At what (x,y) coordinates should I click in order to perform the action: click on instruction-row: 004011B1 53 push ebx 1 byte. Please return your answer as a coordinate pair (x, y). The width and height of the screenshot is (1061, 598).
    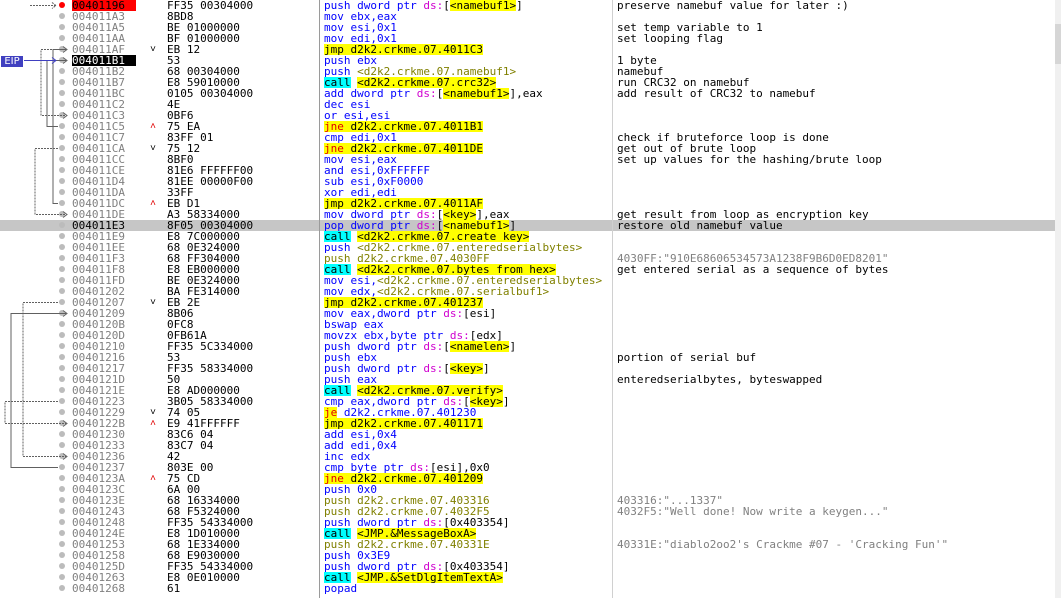
    Looking at the image, I should click on (530, 60).